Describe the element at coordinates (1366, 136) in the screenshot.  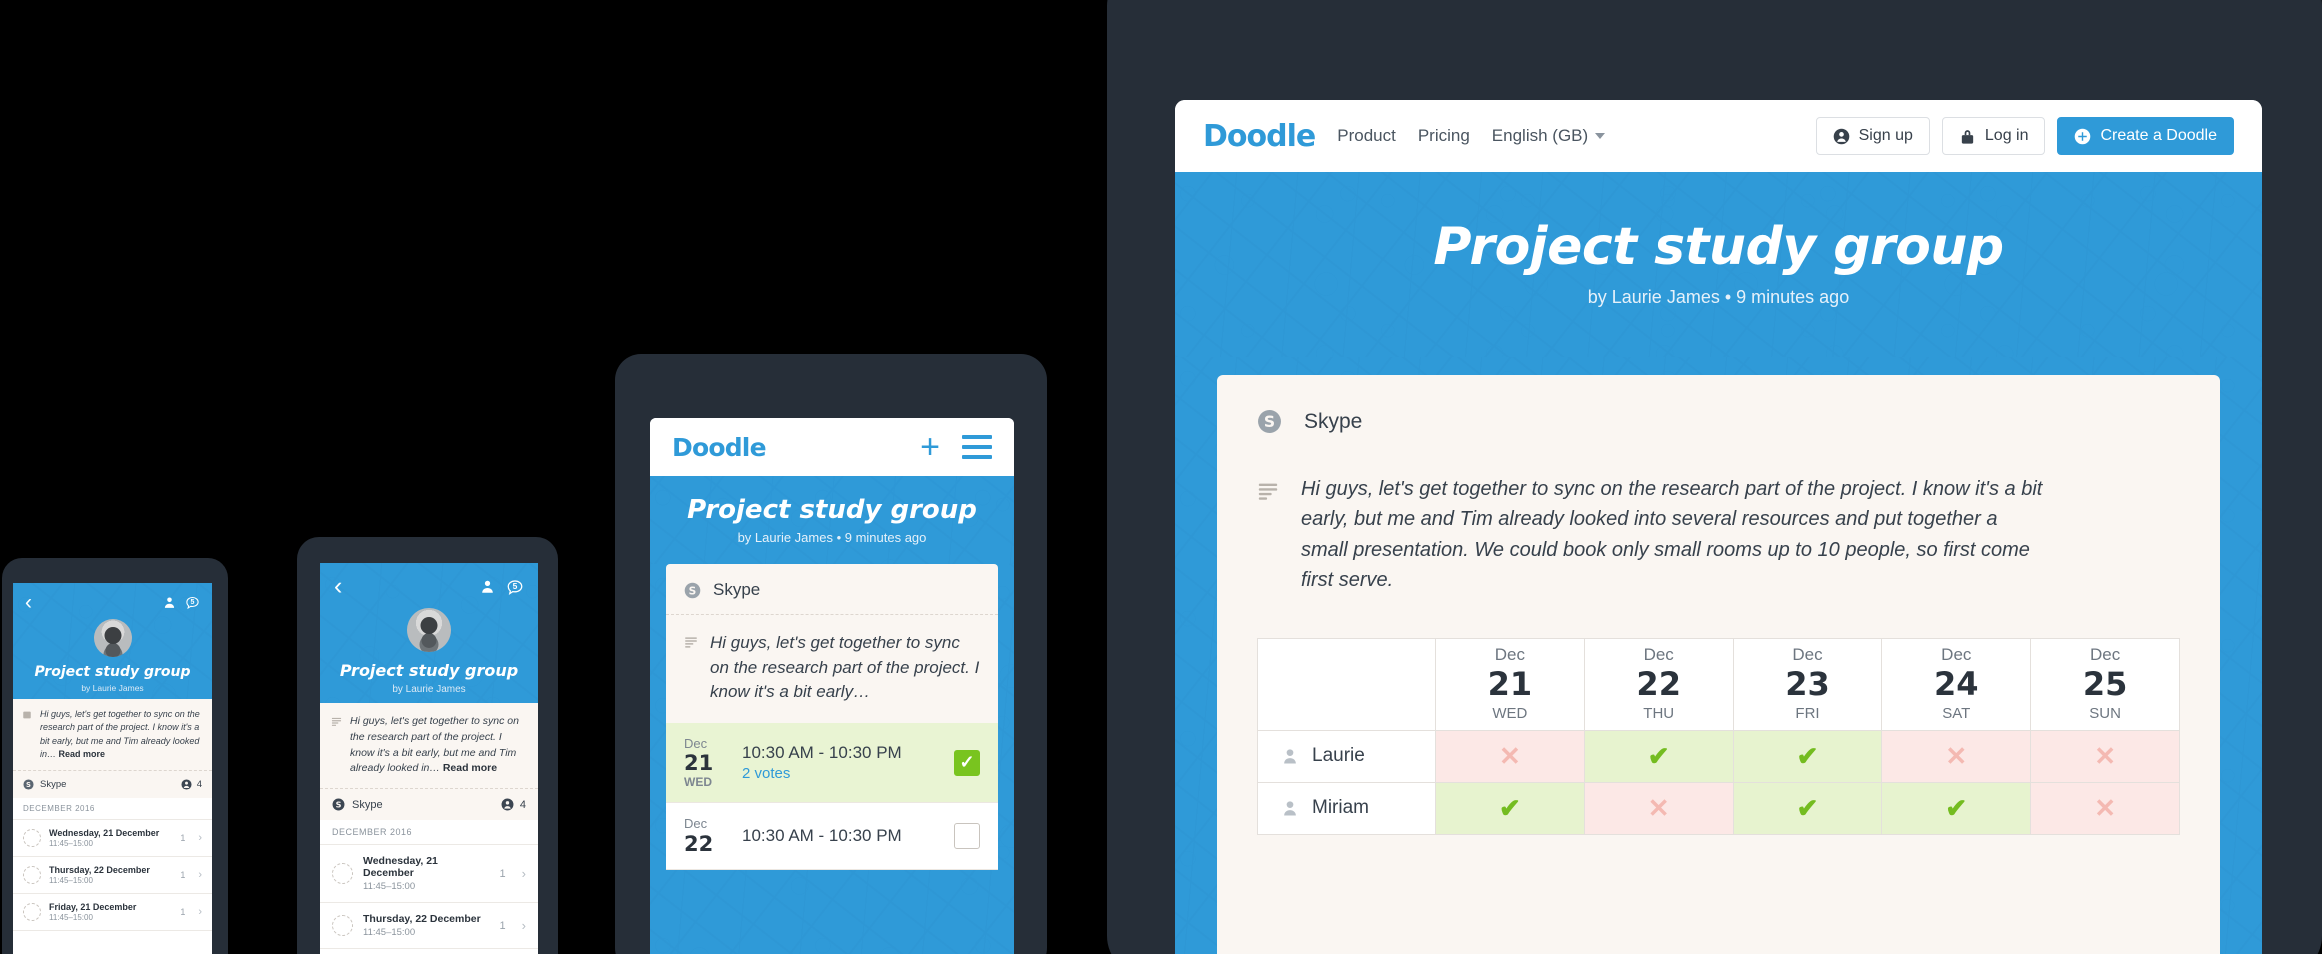
I see `nav-link-product: Product` at that location.